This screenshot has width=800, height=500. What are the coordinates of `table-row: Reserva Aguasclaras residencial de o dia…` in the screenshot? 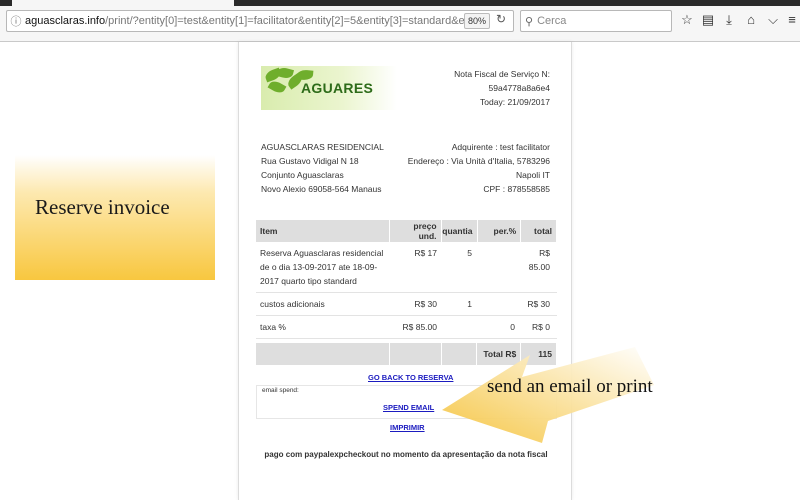 It's located at (406, 267).